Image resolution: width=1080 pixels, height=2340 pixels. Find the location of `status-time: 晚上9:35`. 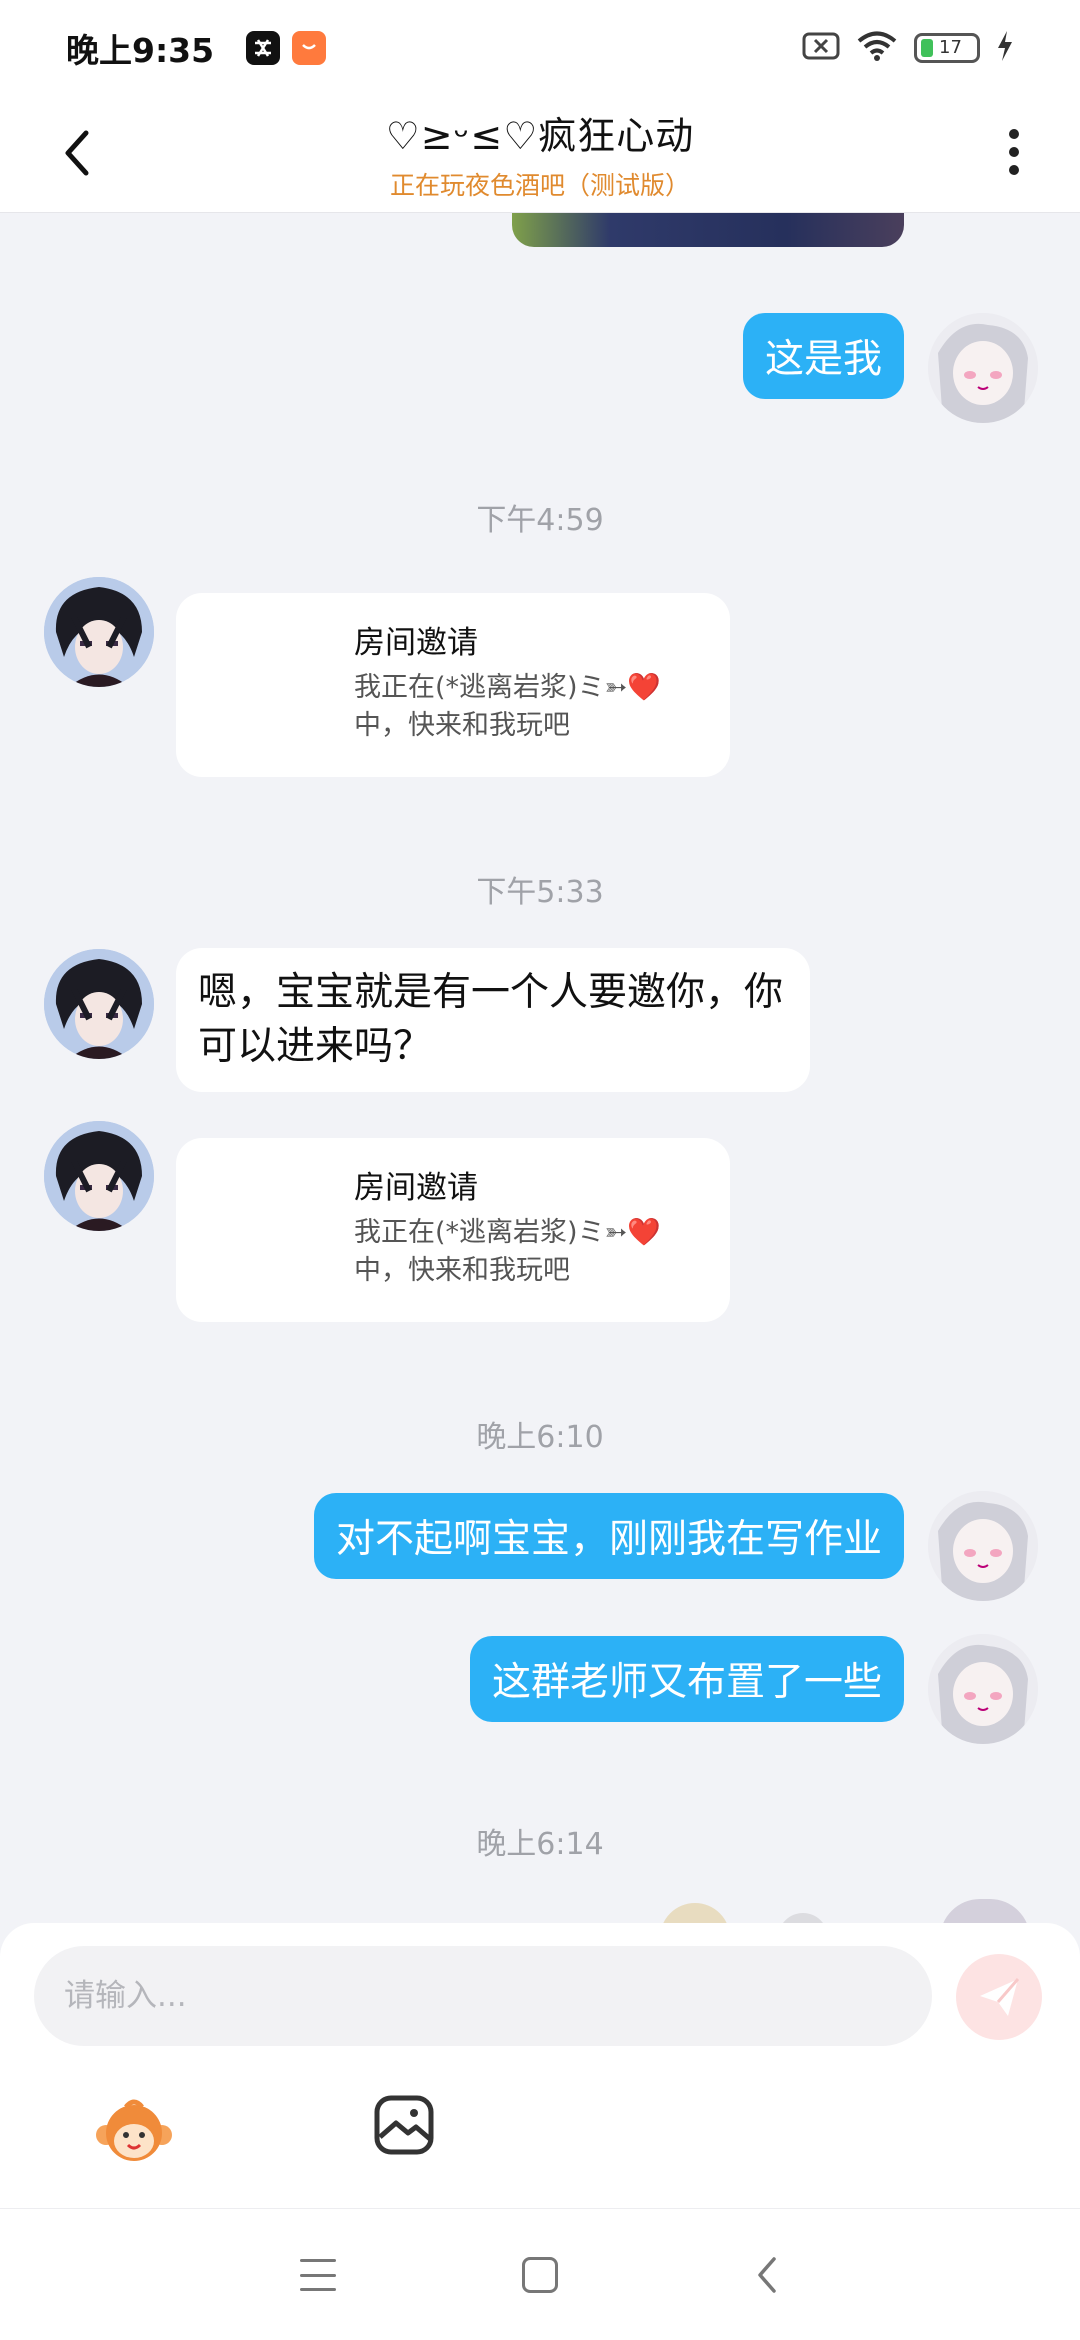

status-time: 晚上9:35 is located at coordinates (140, 50).